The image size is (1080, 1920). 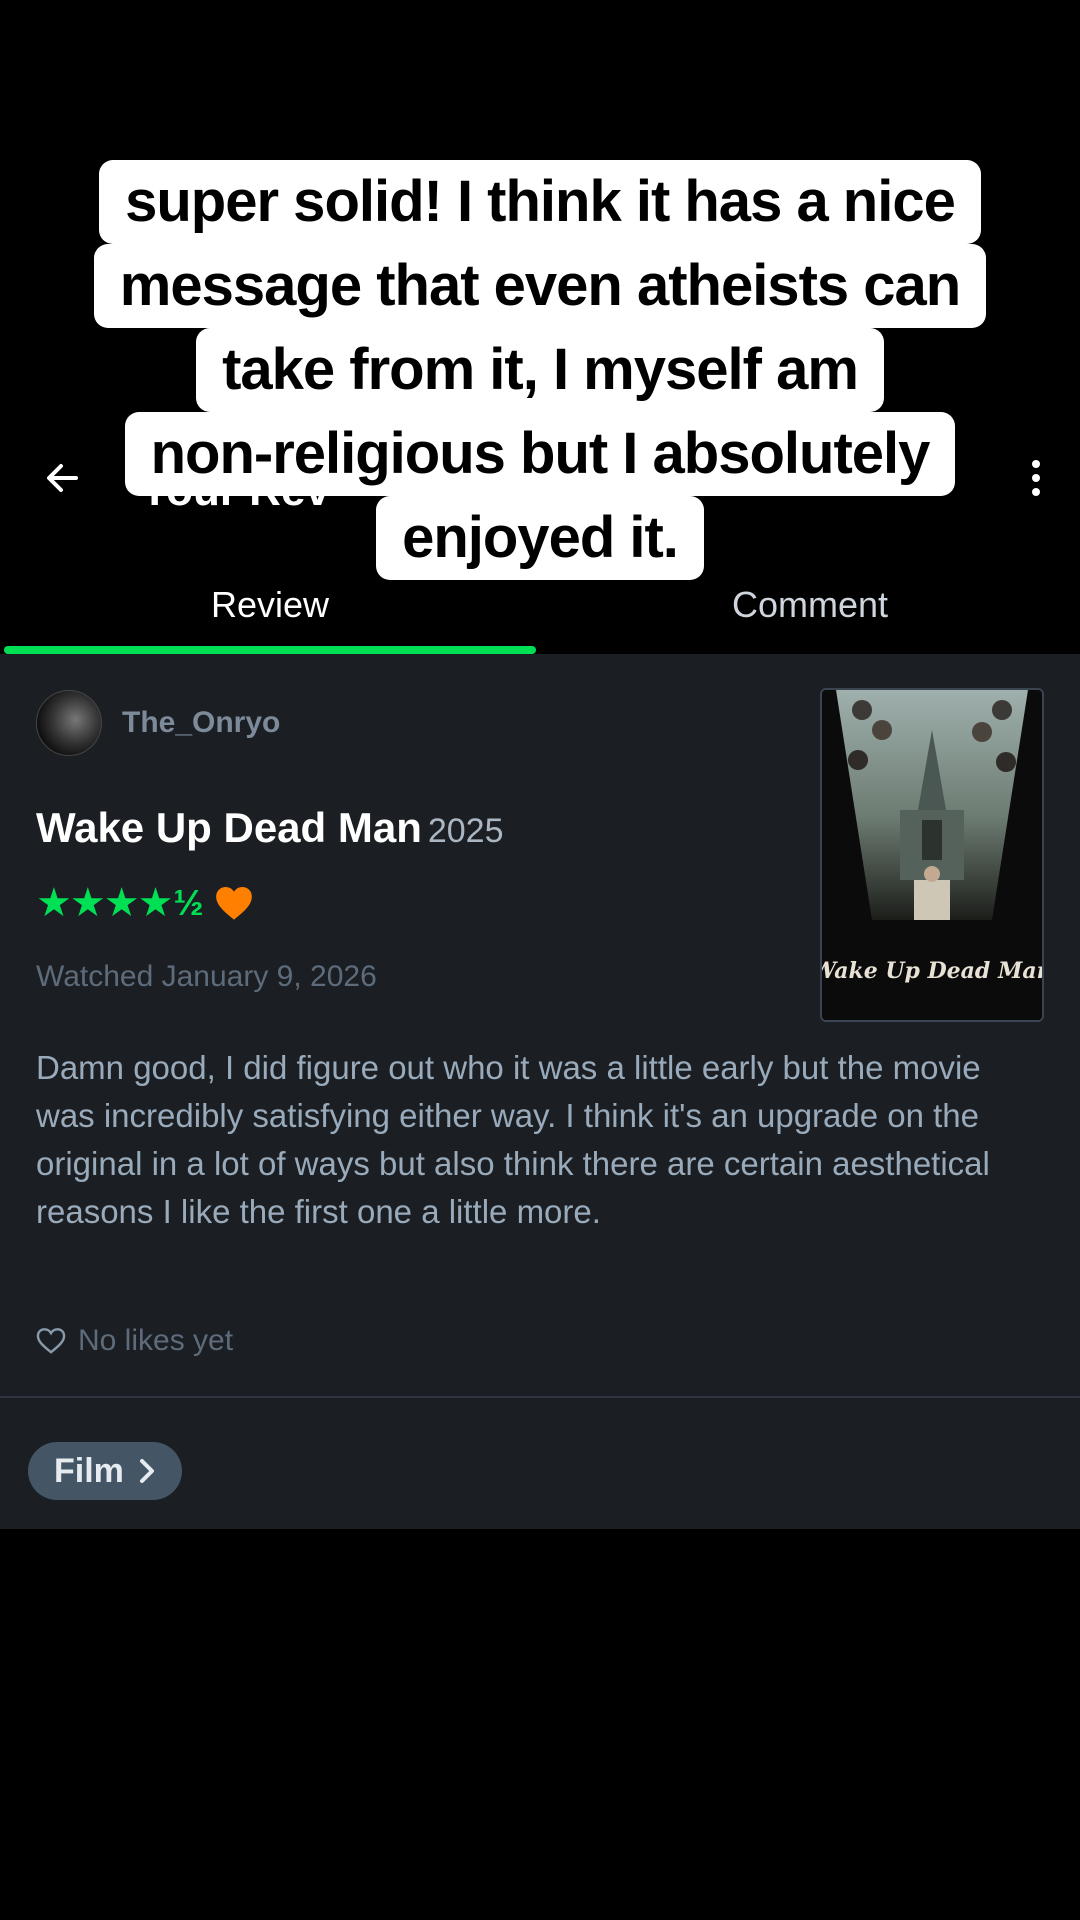 I want to click on divider, so click(x=540, y=1397).